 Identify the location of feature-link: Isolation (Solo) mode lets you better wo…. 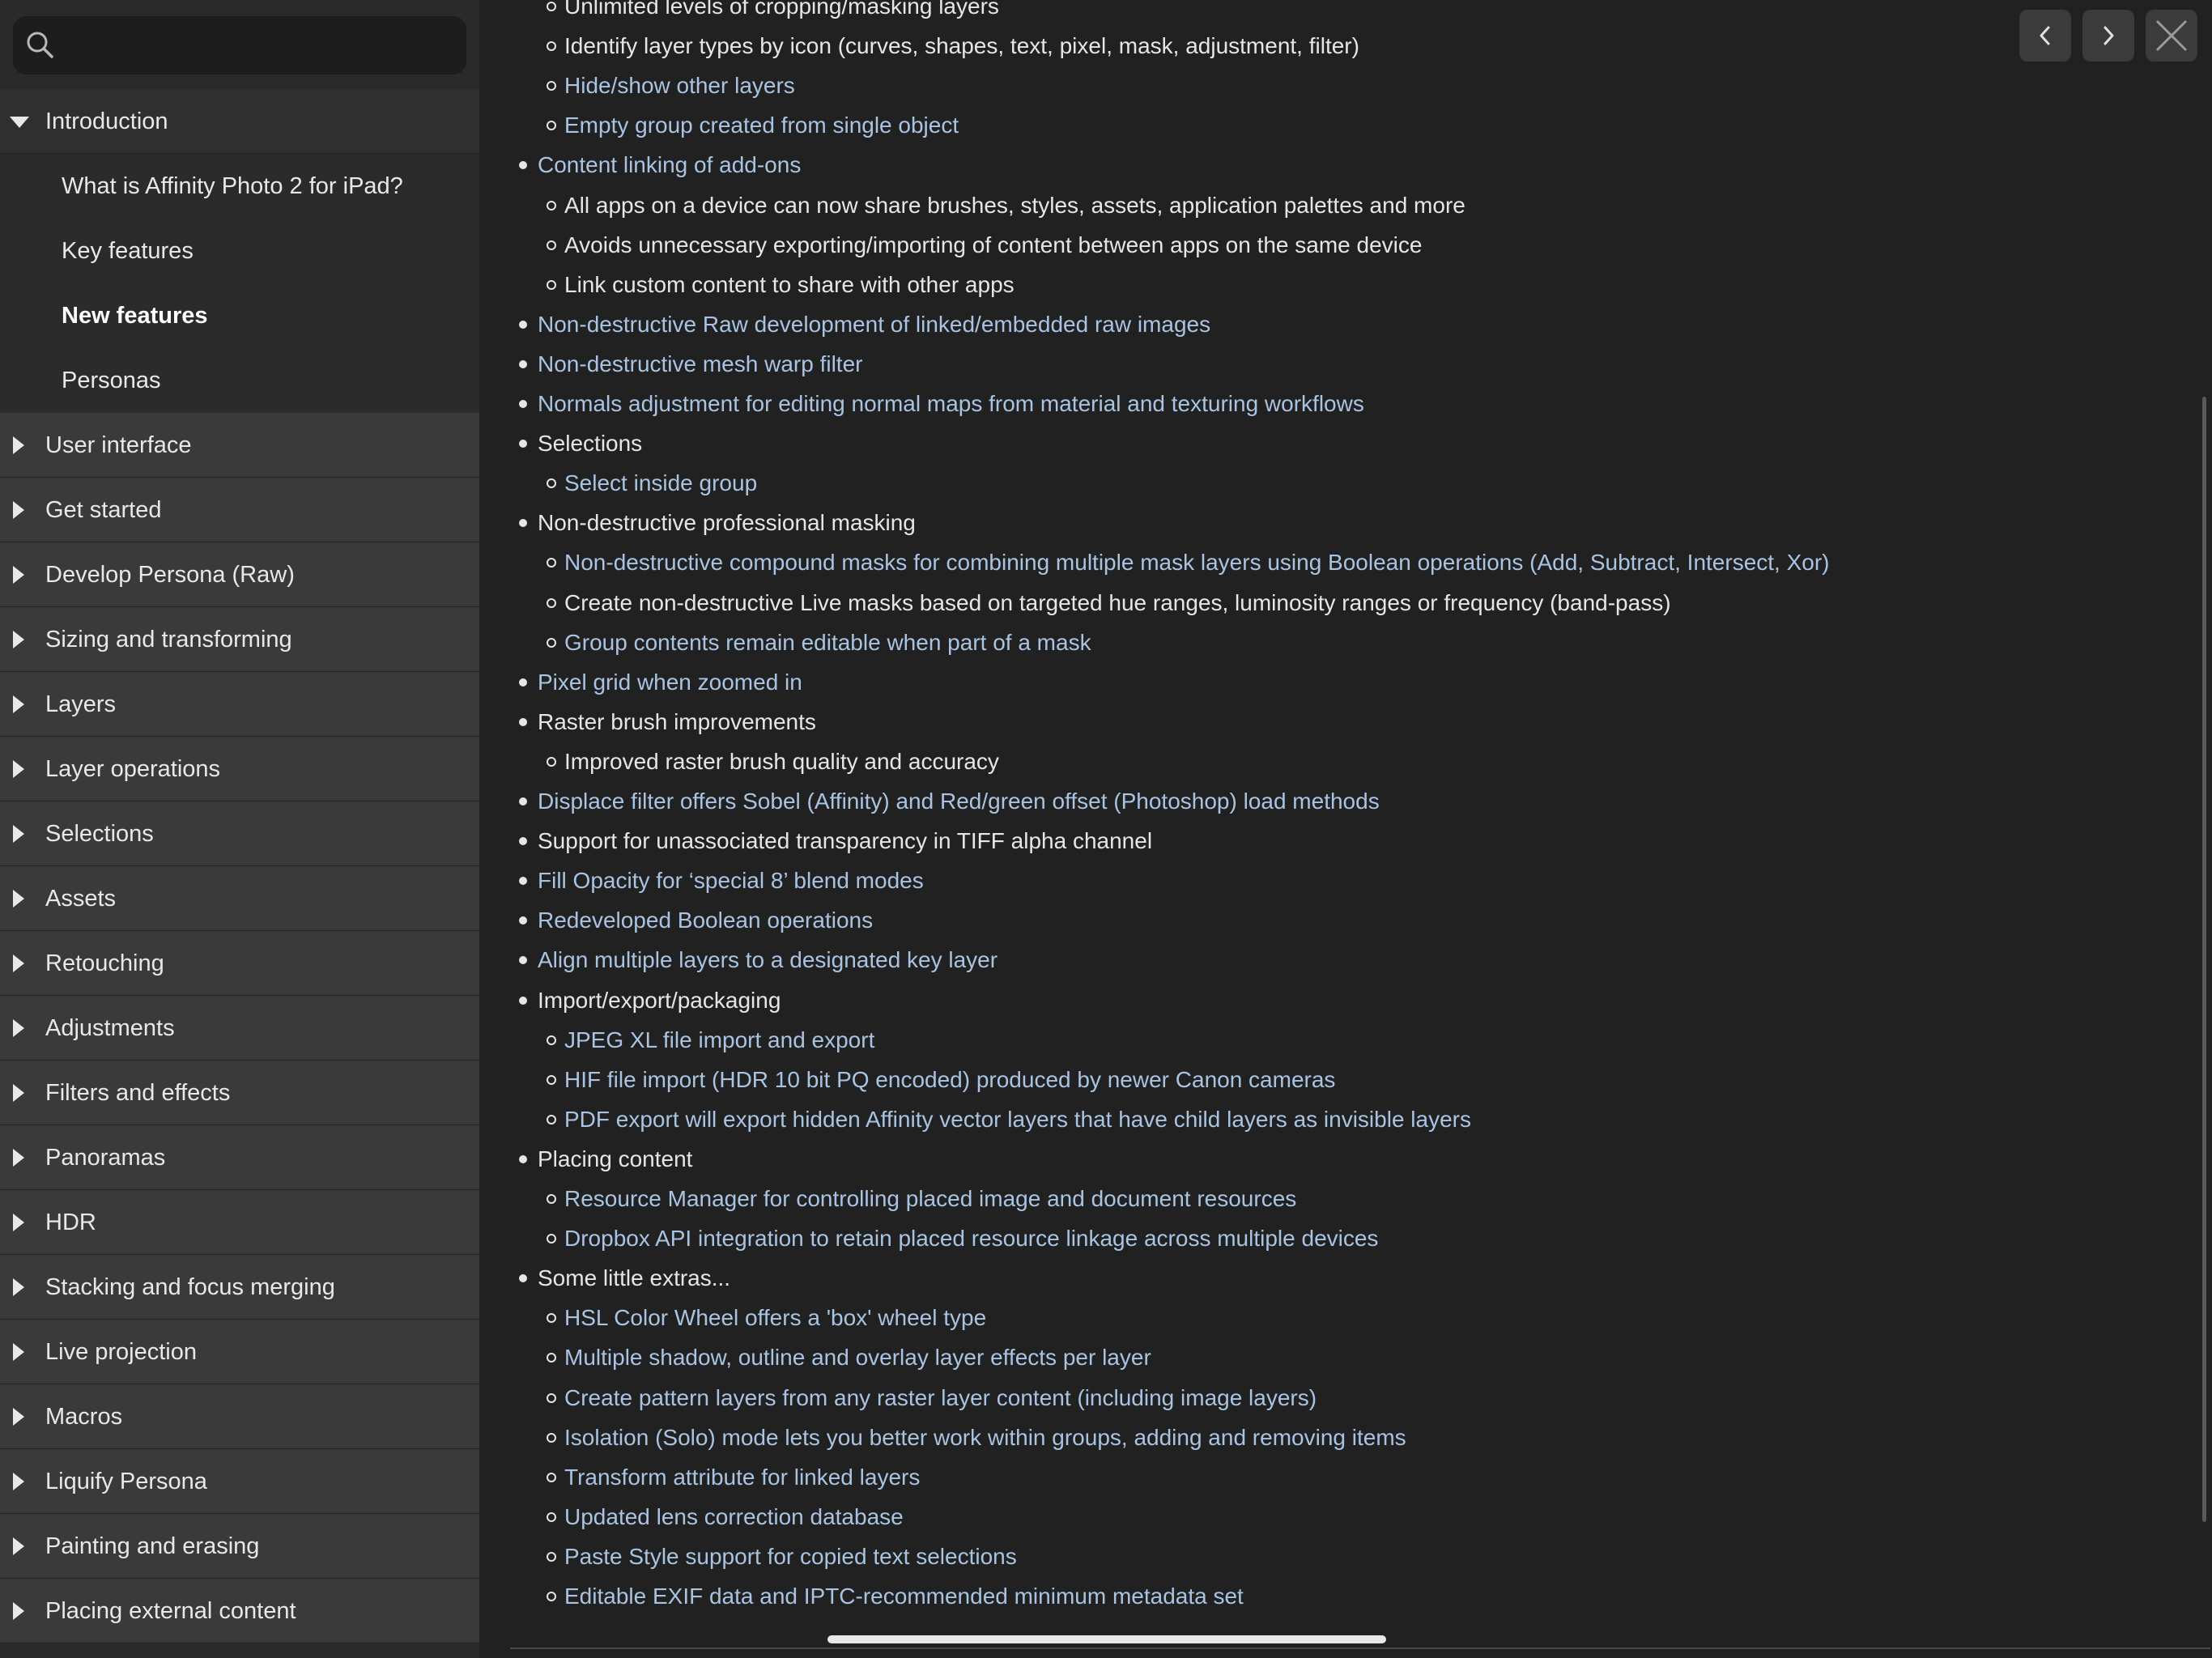
(977, 1438).